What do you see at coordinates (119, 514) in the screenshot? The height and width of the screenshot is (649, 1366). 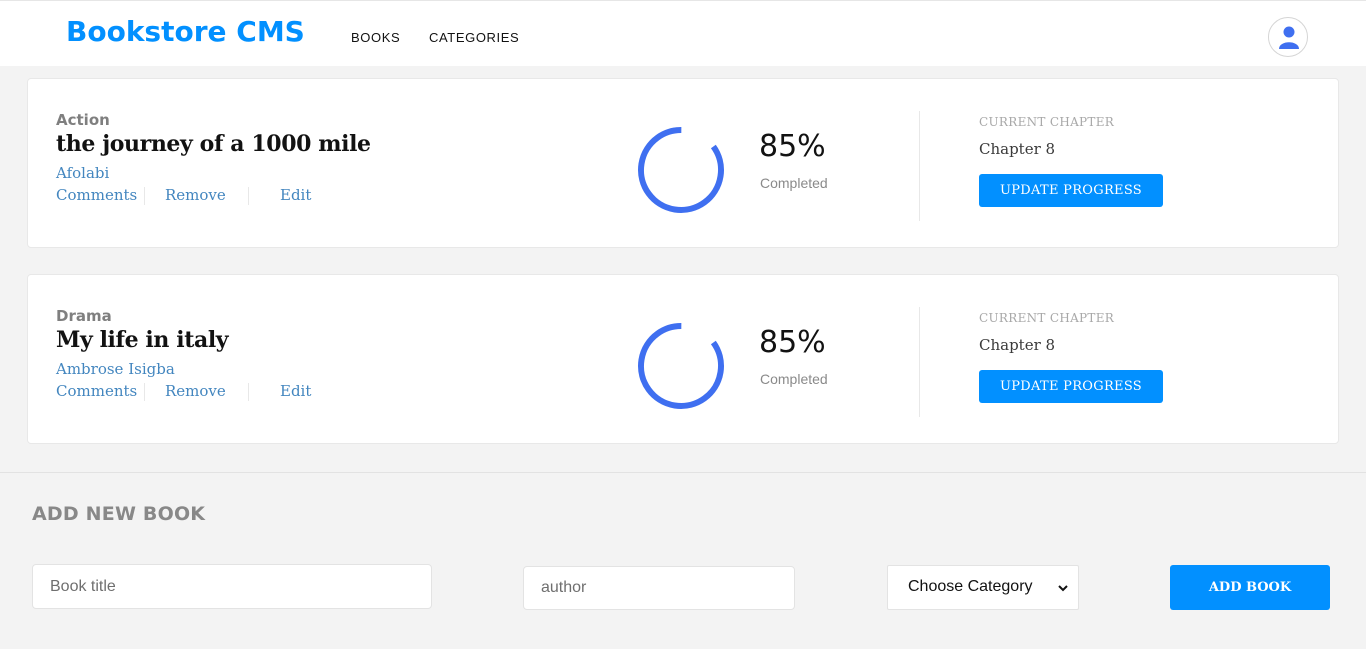 I see `add-book-heading: ADD NEW BOOK` at bounding box center [119, 514].